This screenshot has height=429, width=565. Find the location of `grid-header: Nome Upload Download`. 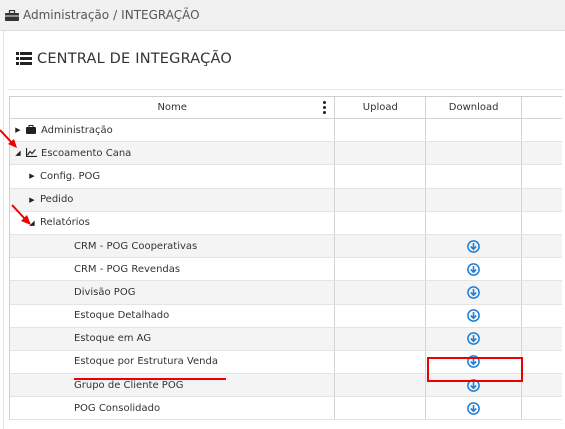

grid-header: Nome Upload Download is located at coordinates (286, 108).